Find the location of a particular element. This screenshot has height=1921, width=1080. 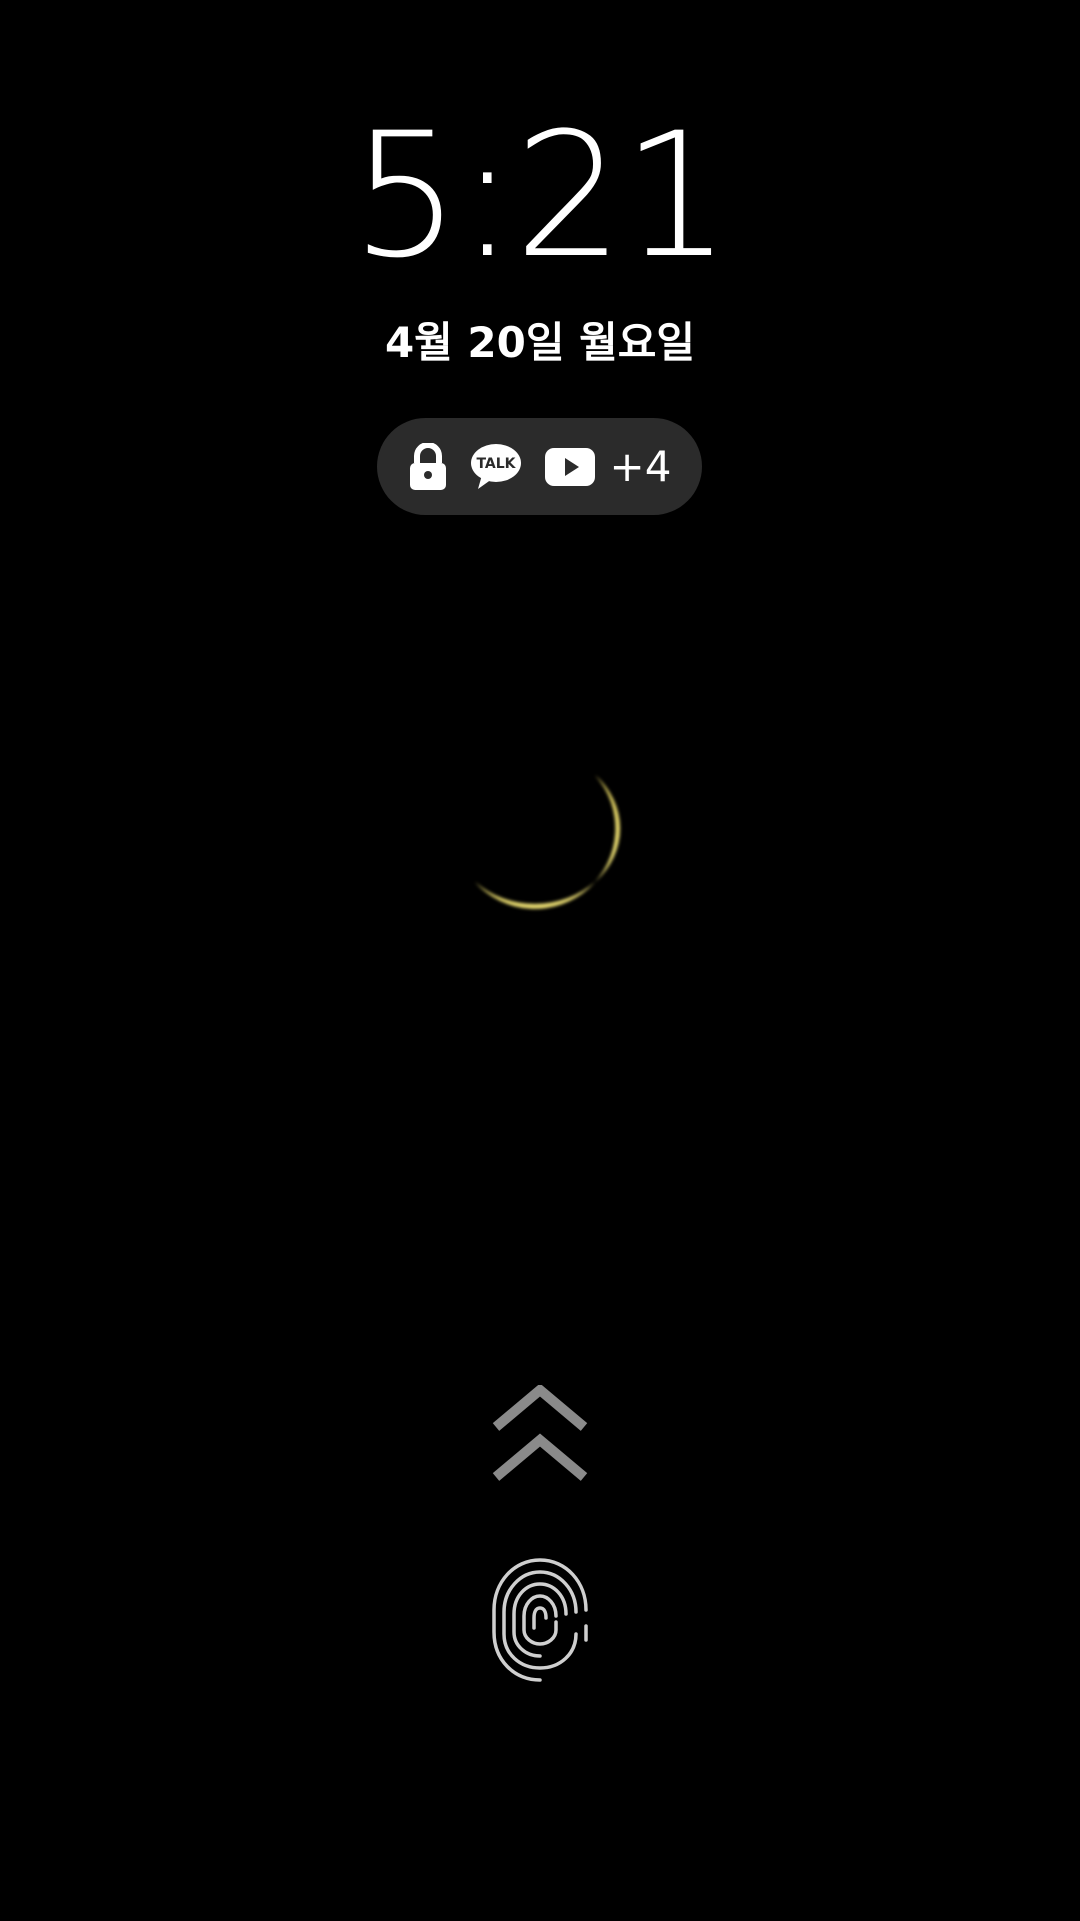

lockscreen-date: 4월 20일 월요일 is located at coordinates (540, 342).